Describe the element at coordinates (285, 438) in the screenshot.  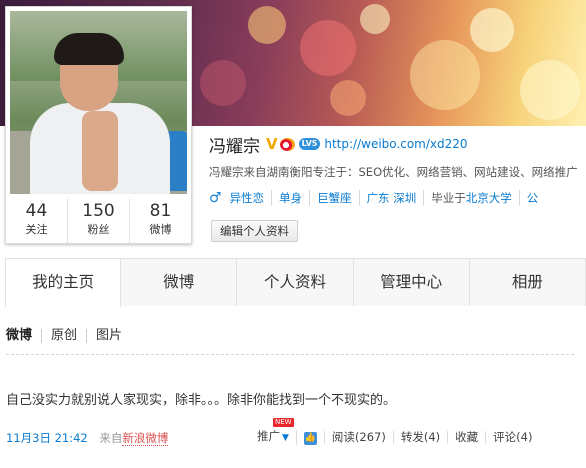
I see `chevron-down-icon: ▼` at that location.